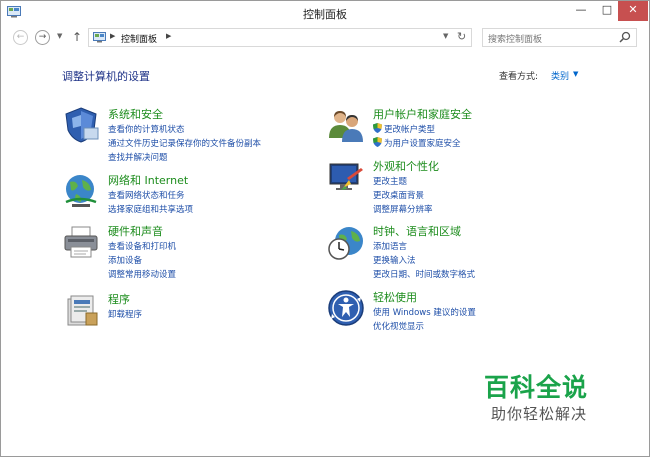 This screenshot has height=457, width=650. Describe the element at coordinates (406, 166) in the screenshot. I see `category-title: 外观和个性化` at that location.